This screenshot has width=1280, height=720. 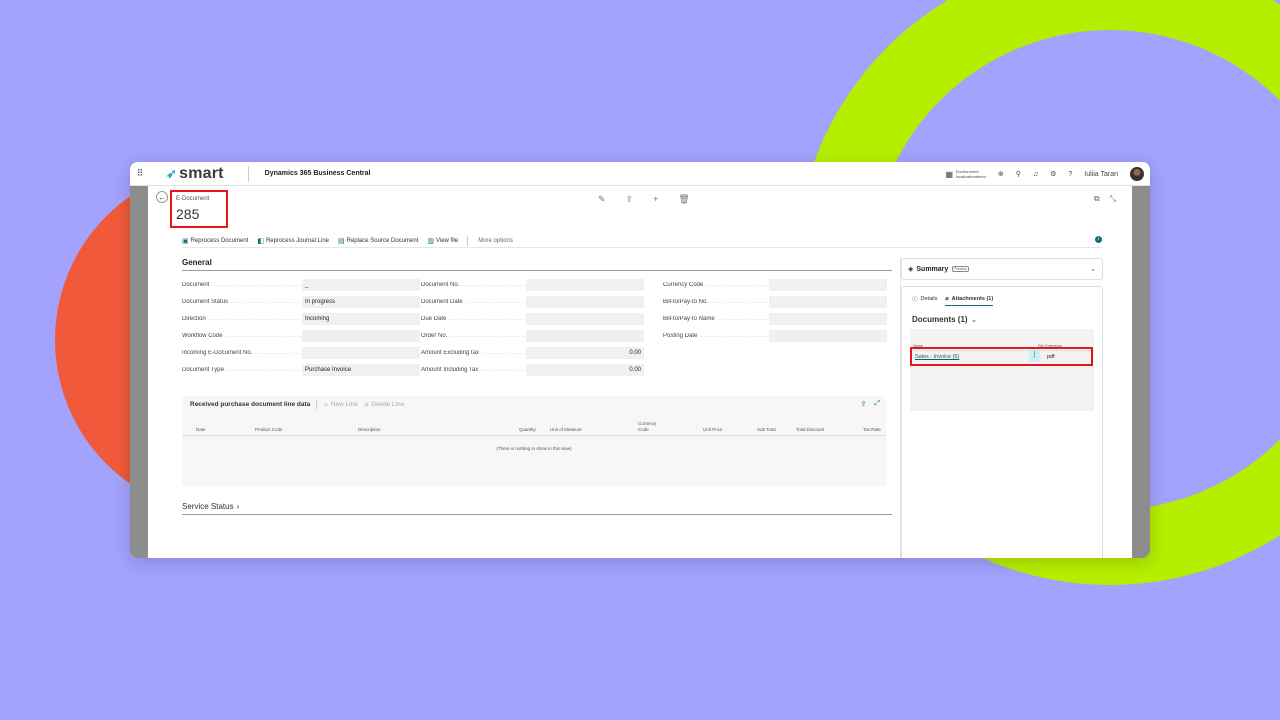 What do you see at coordinates (1001, 174) in the screenshot?
I see `copilot-icon: ⊕` at bounding box center [1001, 174].